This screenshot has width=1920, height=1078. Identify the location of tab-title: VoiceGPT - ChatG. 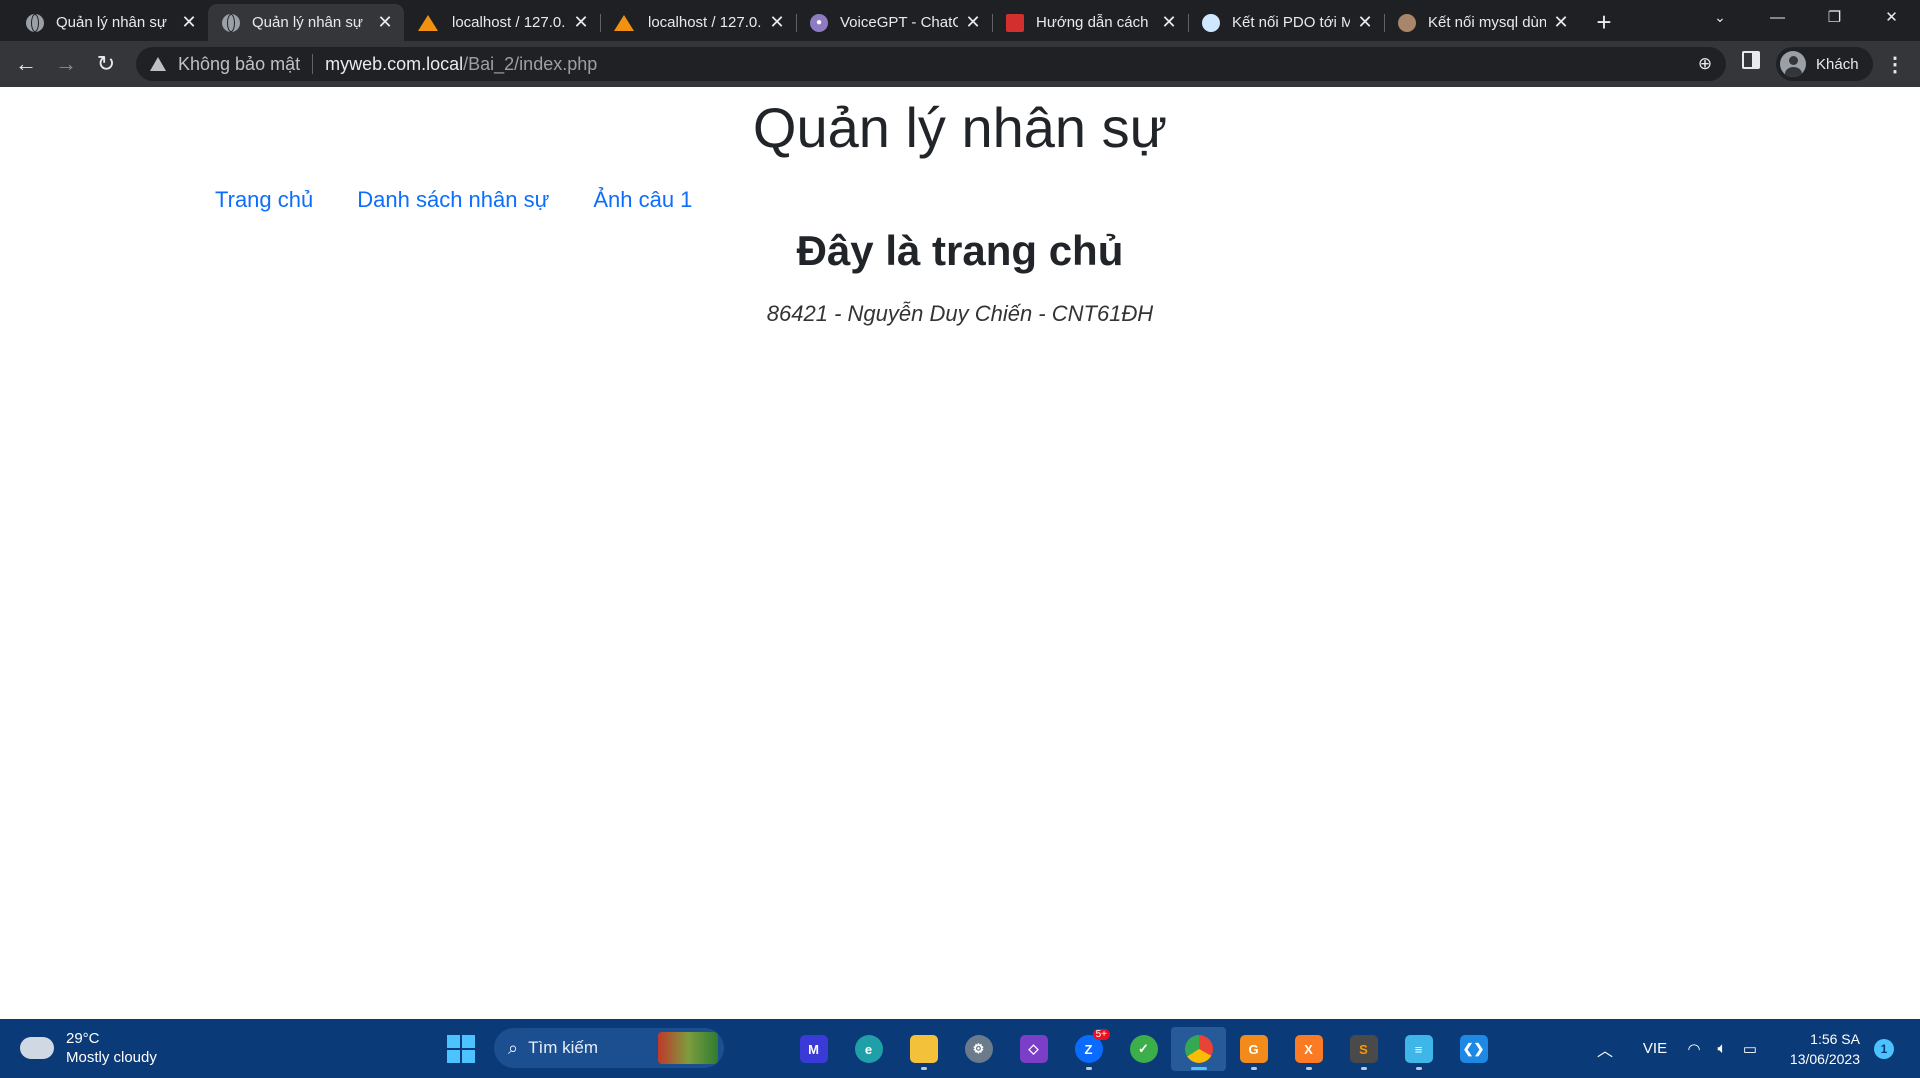
(899, 22).